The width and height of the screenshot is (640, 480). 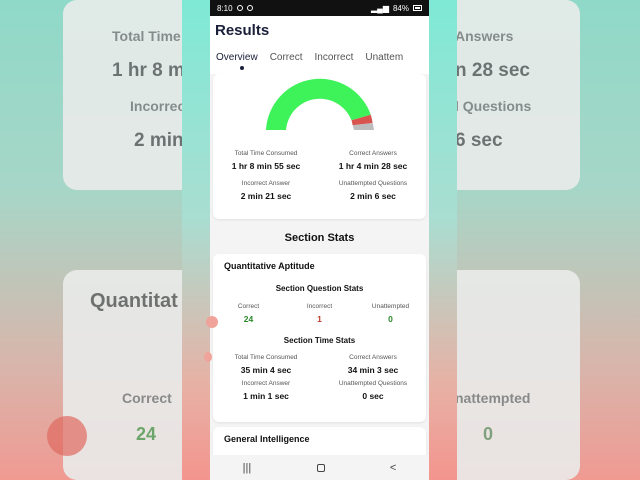 I want to click on stat-correct-answers: Correct Answers 1 hr 4 min 28 sec, so click(x=373, y=160).